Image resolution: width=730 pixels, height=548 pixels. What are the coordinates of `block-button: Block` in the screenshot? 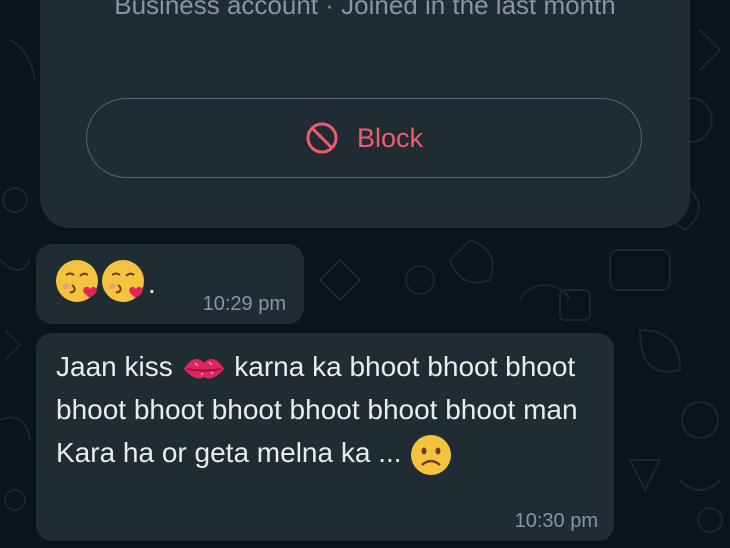 It's located at (364, 138).